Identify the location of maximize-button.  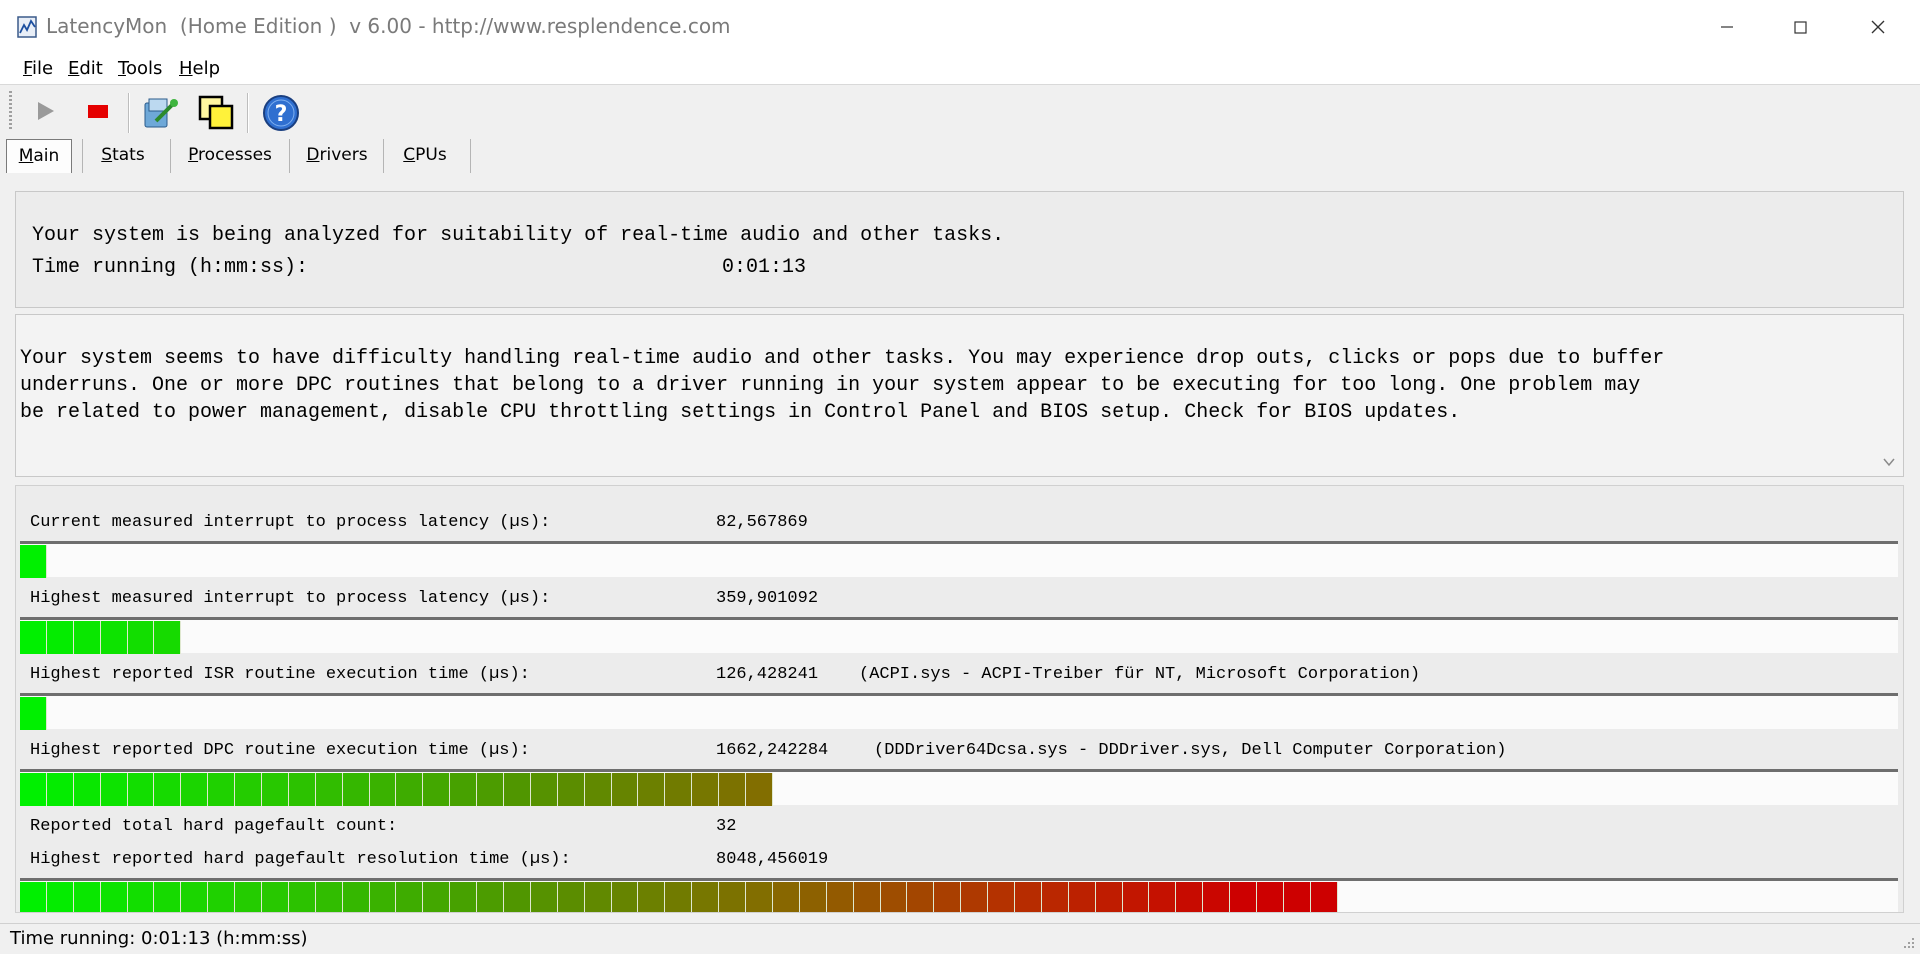
(1800, 27).